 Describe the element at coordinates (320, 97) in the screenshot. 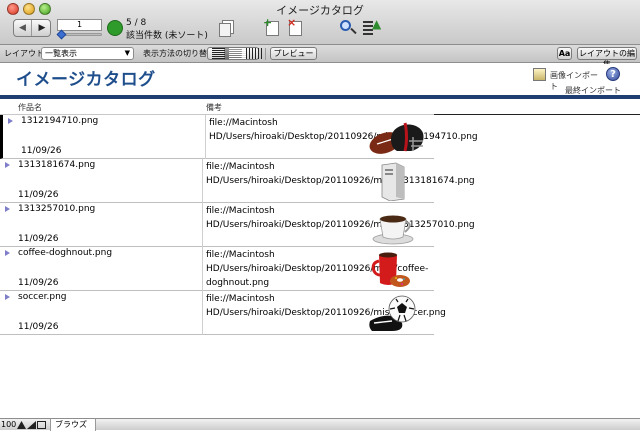

I see `header-band` at that location.